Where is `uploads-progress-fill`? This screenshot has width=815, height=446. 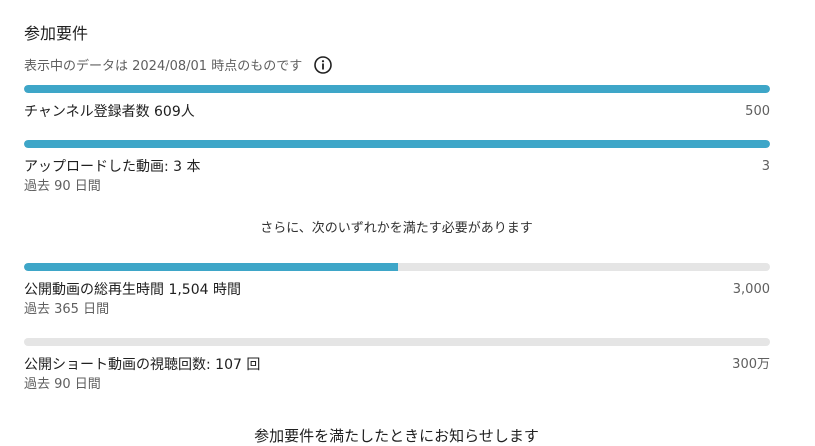 uploads-progress-fill is located at coordinates (397, 144).